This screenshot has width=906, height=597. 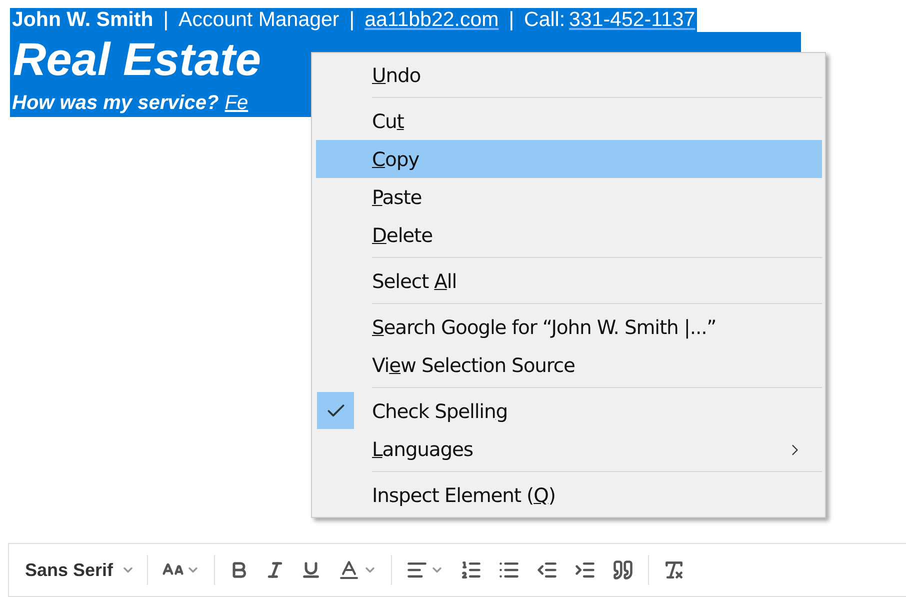 I want to click on numbered-list-icon, so click(x=471, y=570).